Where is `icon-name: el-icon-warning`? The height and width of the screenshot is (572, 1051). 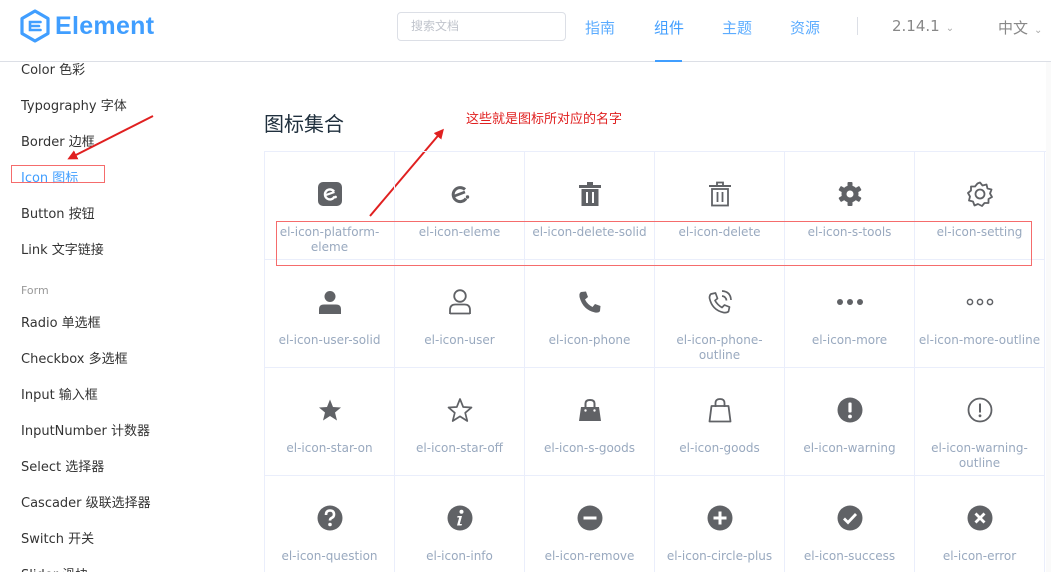 icon-name: el-icon-warning is located at coordinates (849, 448).